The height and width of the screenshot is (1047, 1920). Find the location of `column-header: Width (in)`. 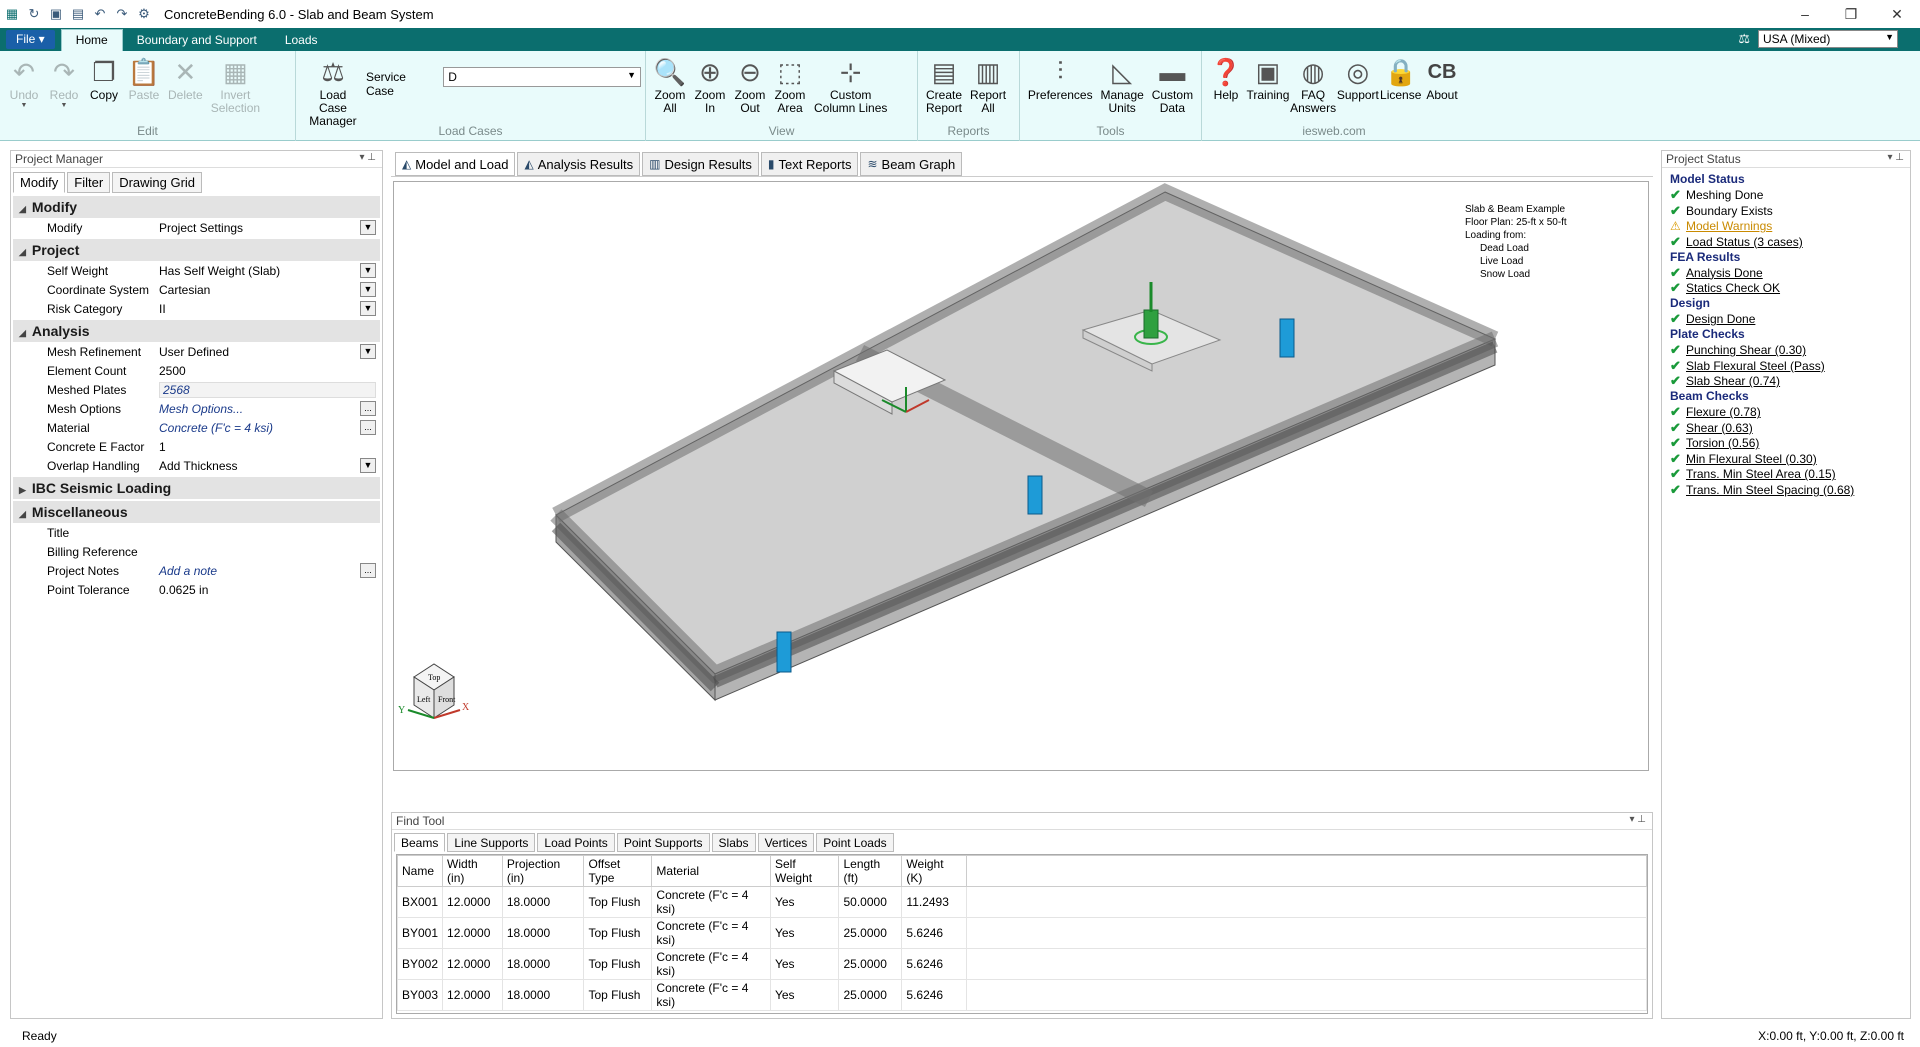

column-header: Width (in) is located at coordinates (472, 871).